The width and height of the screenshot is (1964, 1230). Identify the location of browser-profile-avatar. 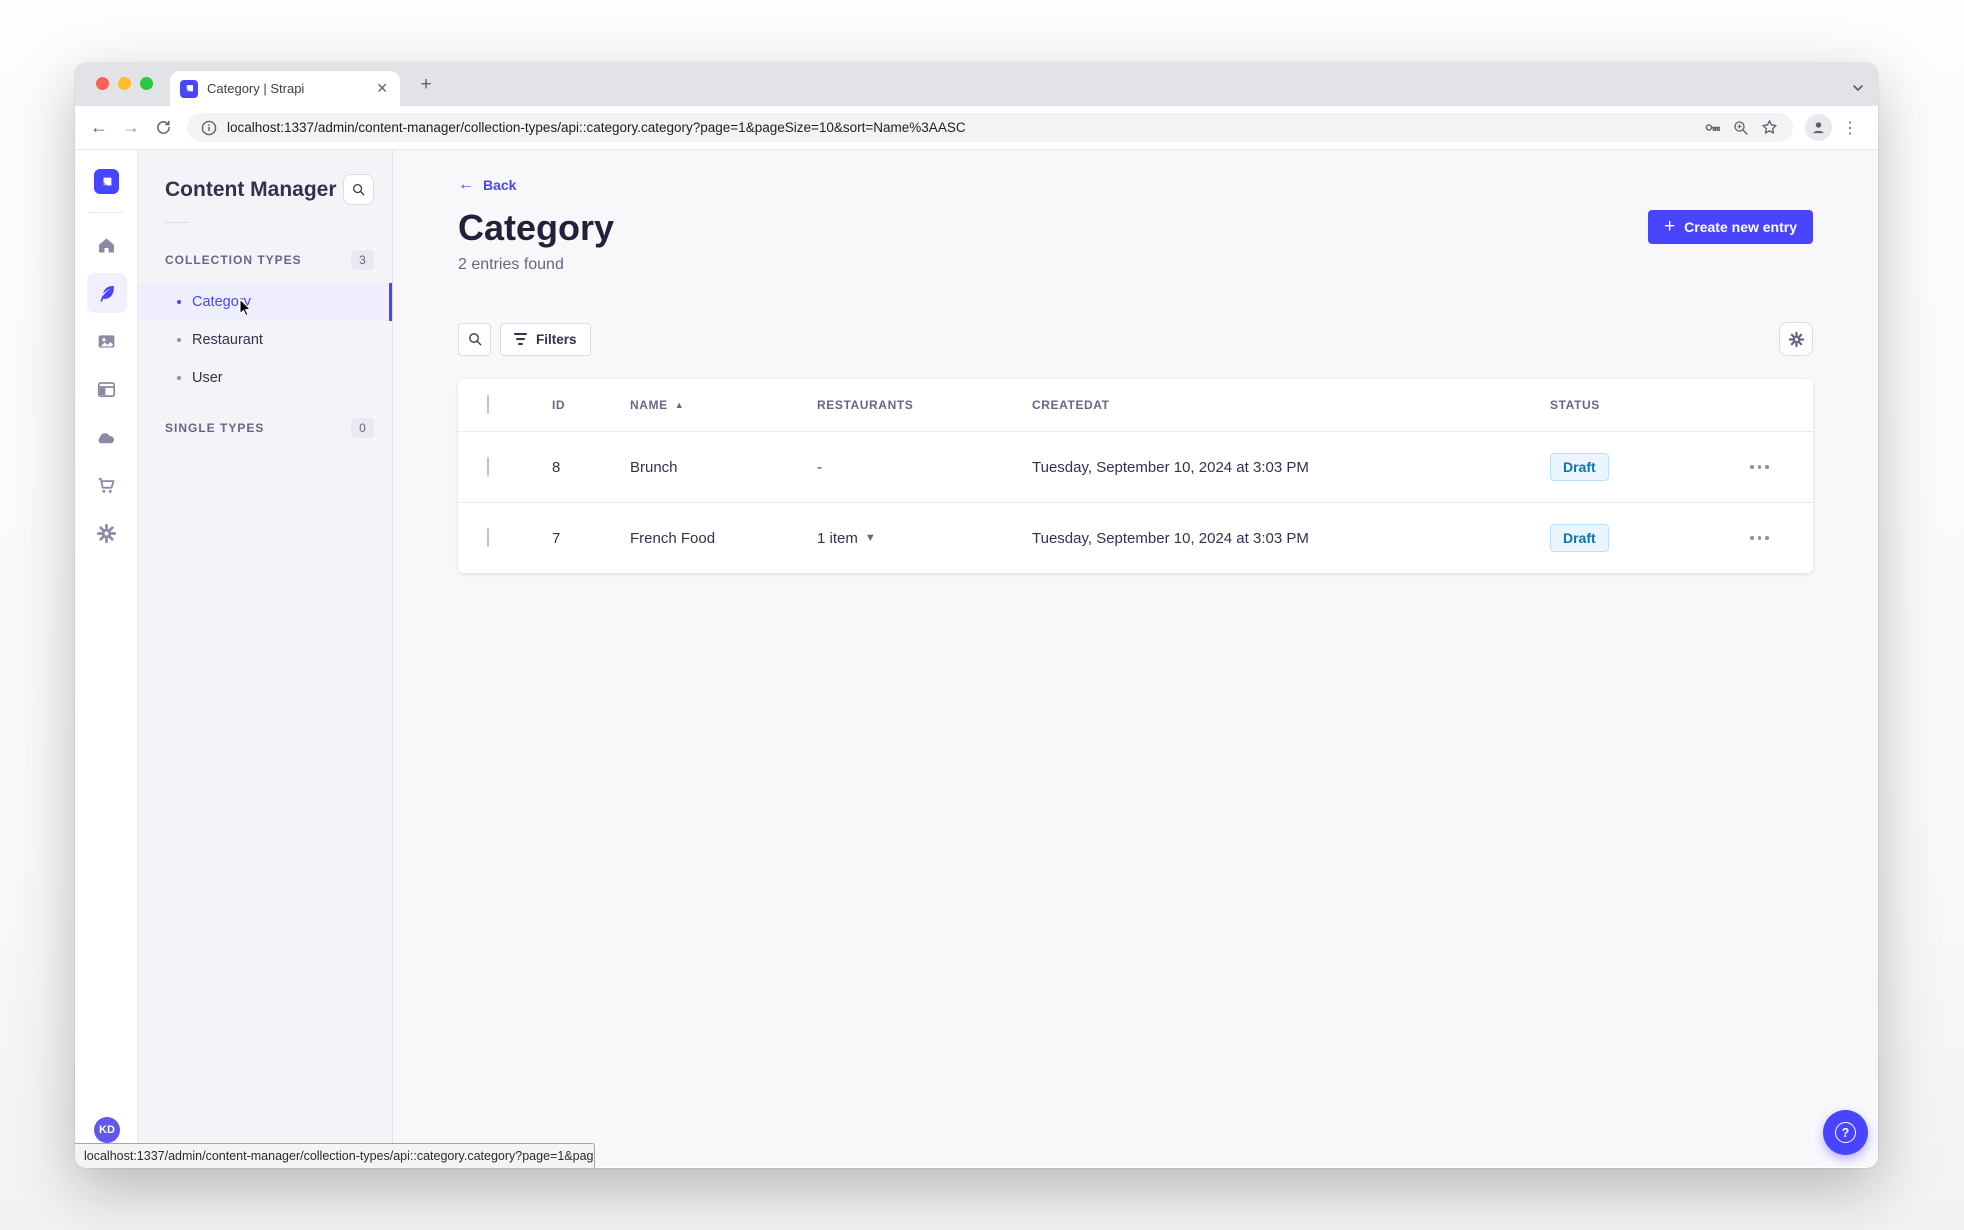
(1818, 127).